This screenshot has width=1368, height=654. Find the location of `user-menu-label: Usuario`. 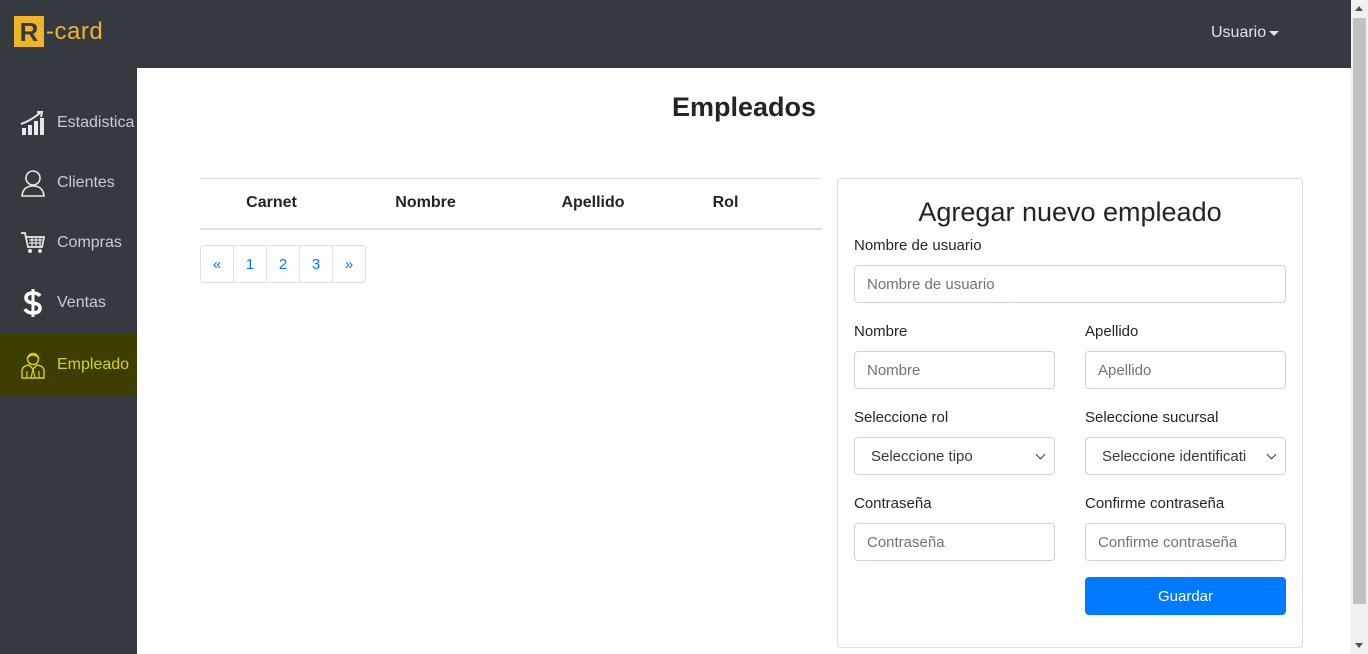

user-menu-label: Usuario is located at coordinates (1239, 32).